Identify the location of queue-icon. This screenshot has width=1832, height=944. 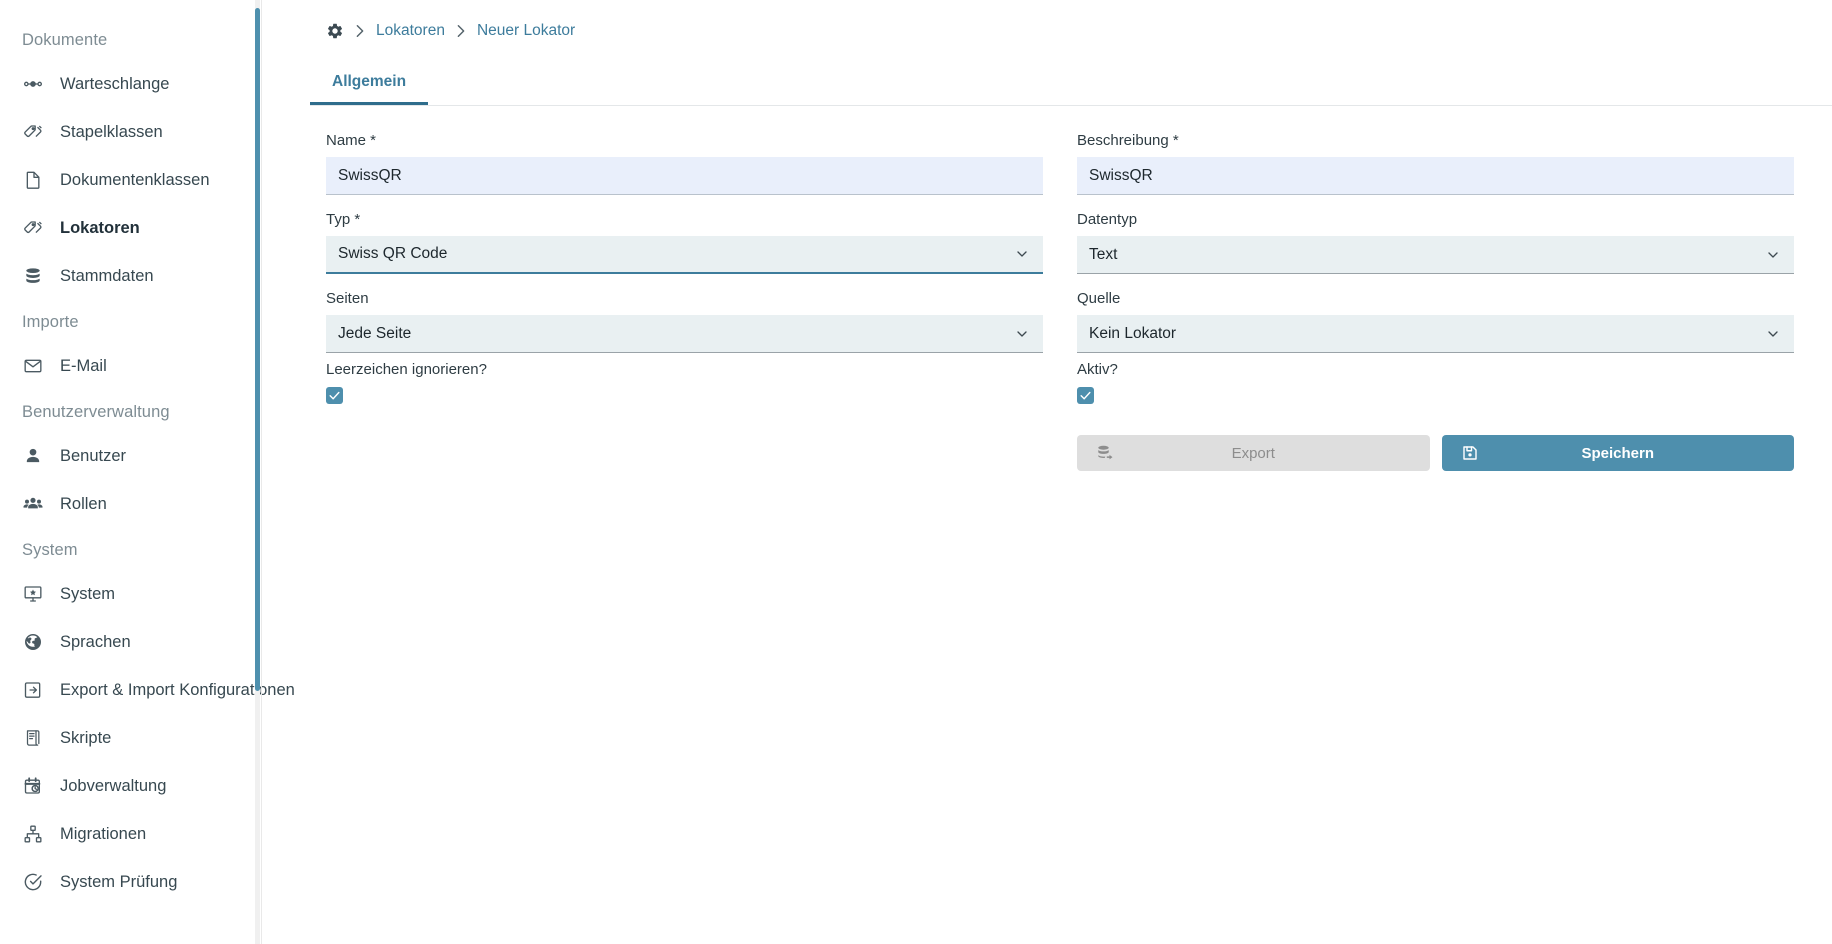
(33, 84).